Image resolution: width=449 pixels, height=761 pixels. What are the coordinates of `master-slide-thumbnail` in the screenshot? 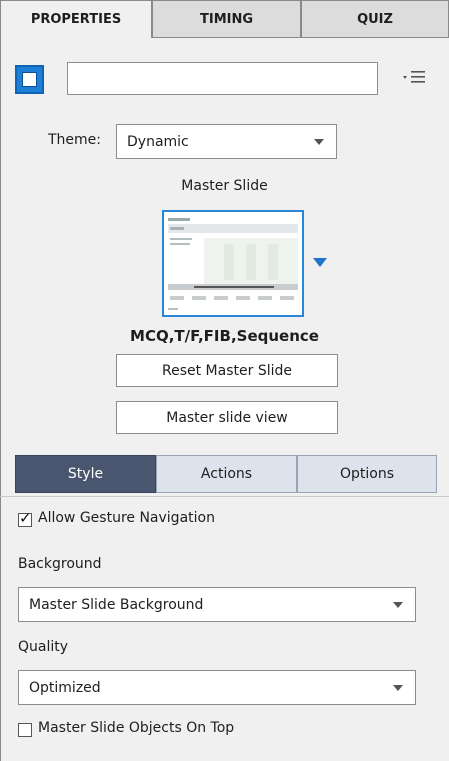 It's located at (233, 263).